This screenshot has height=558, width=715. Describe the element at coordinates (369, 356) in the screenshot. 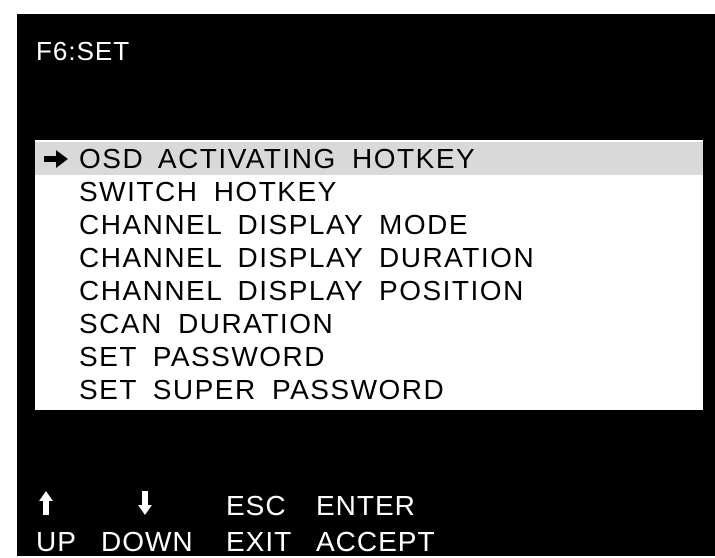

I see `menu-item-set-password: SET PASSWORD` at that location.